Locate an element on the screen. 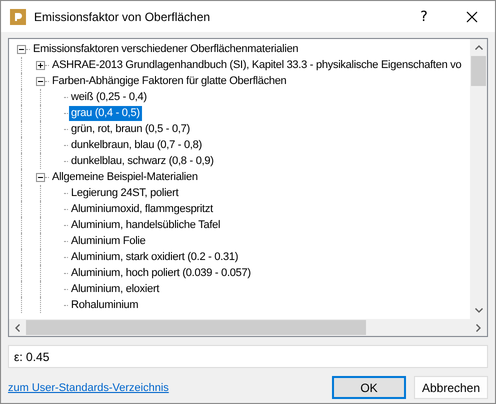  expand-icon is located at coordinates (40, 65).